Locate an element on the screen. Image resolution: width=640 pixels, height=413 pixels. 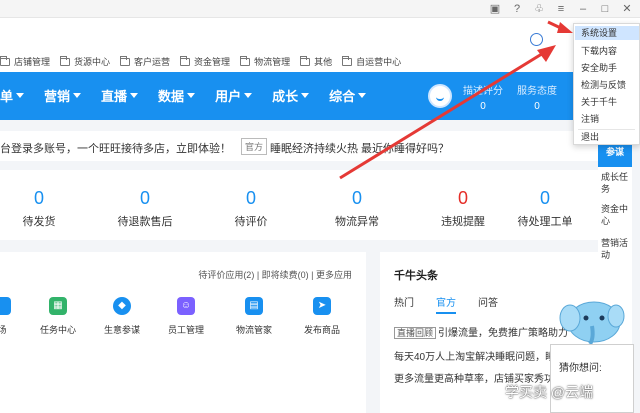
feedback-icon: ▣ is located at coordinates (495, 9).